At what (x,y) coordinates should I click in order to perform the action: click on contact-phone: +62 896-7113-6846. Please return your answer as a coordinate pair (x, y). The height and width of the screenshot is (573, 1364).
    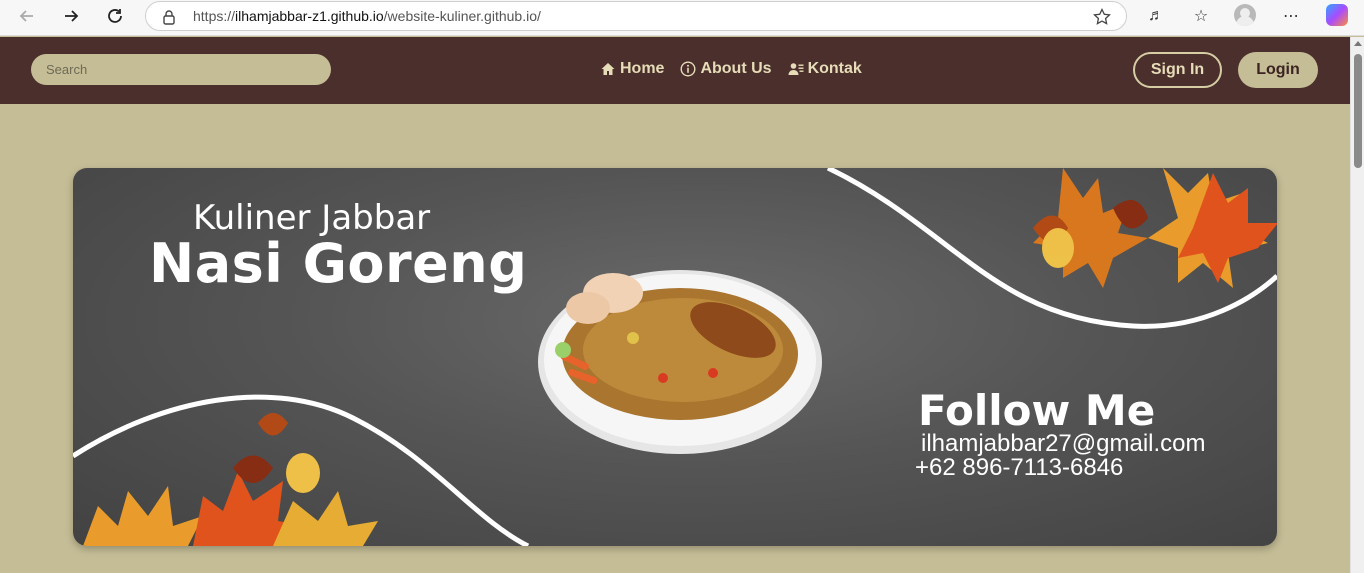
    Looking at the image, I should click on (1019, 467).